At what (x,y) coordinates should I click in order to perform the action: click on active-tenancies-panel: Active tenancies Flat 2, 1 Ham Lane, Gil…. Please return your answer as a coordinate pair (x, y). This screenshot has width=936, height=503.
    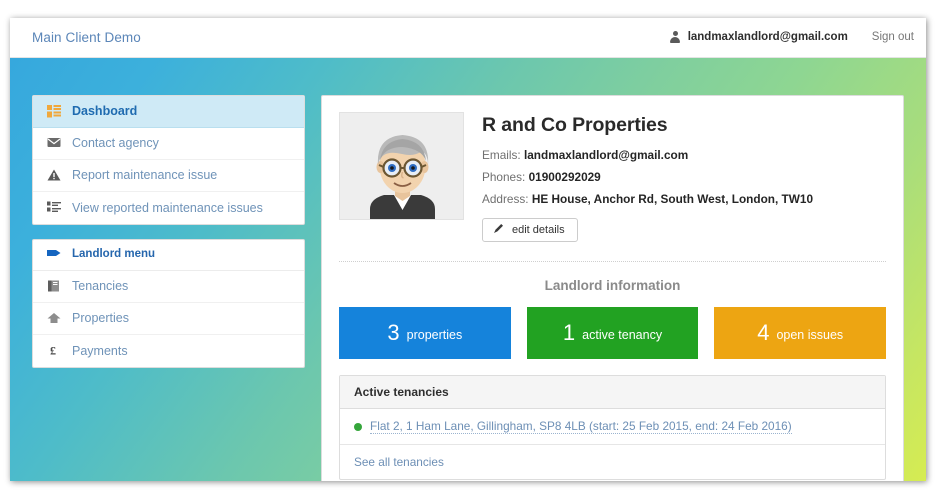
    Looking at the image, I should click on (612, 427).